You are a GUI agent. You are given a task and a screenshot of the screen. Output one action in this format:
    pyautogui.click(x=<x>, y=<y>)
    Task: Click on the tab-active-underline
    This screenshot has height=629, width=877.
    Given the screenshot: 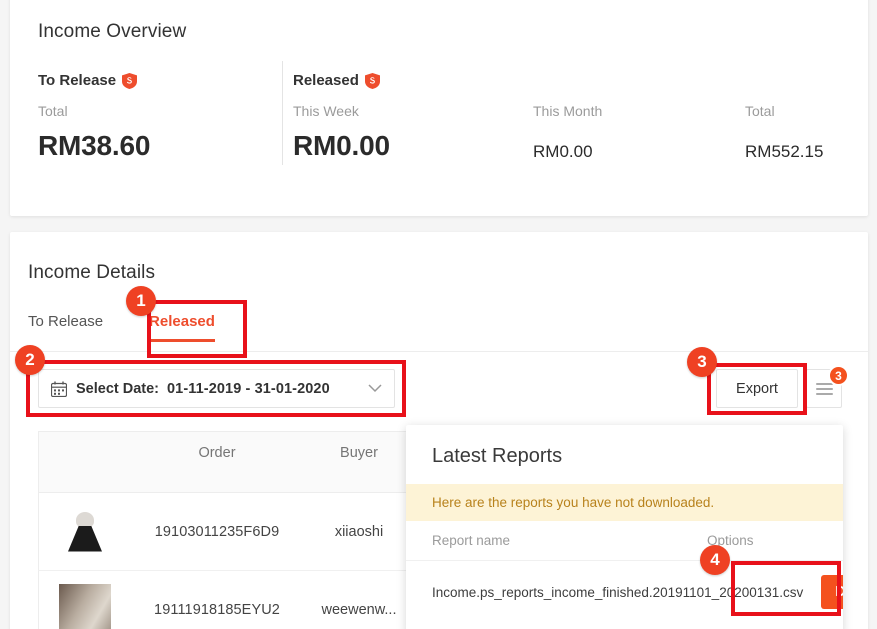 What is the action you would take?
    pyautogui.click(x=182, y=340)
    